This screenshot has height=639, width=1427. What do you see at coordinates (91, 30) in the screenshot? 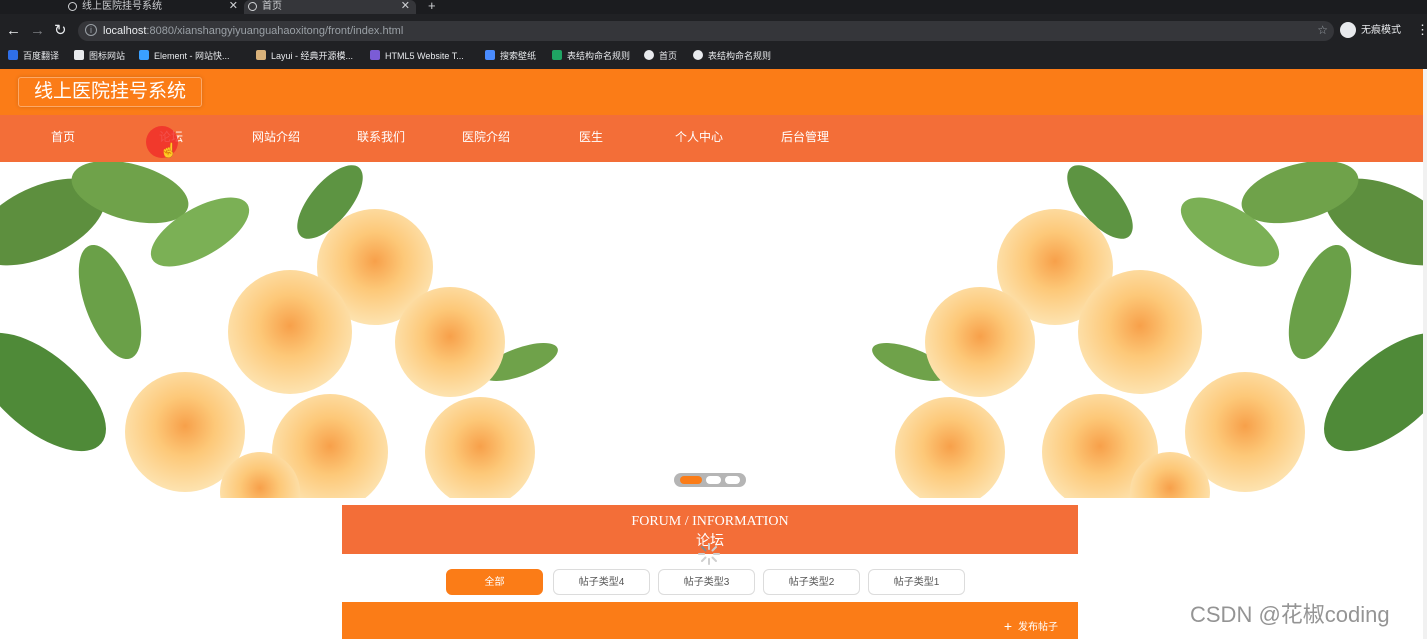
I see `site-info-icon: i` at bounding box center [91, 30].